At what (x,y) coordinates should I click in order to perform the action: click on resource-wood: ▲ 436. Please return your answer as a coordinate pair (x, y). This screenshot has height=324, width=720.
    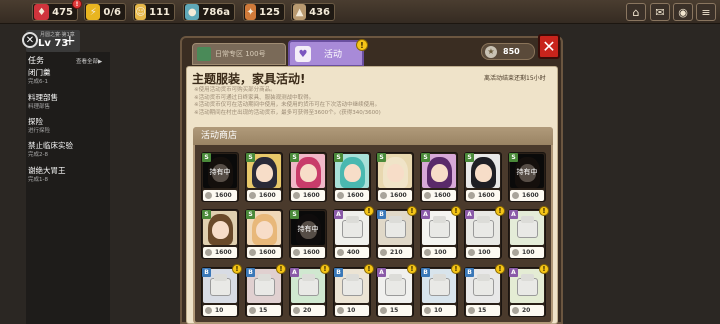
    Looking at the image, I should click on (313, 12).